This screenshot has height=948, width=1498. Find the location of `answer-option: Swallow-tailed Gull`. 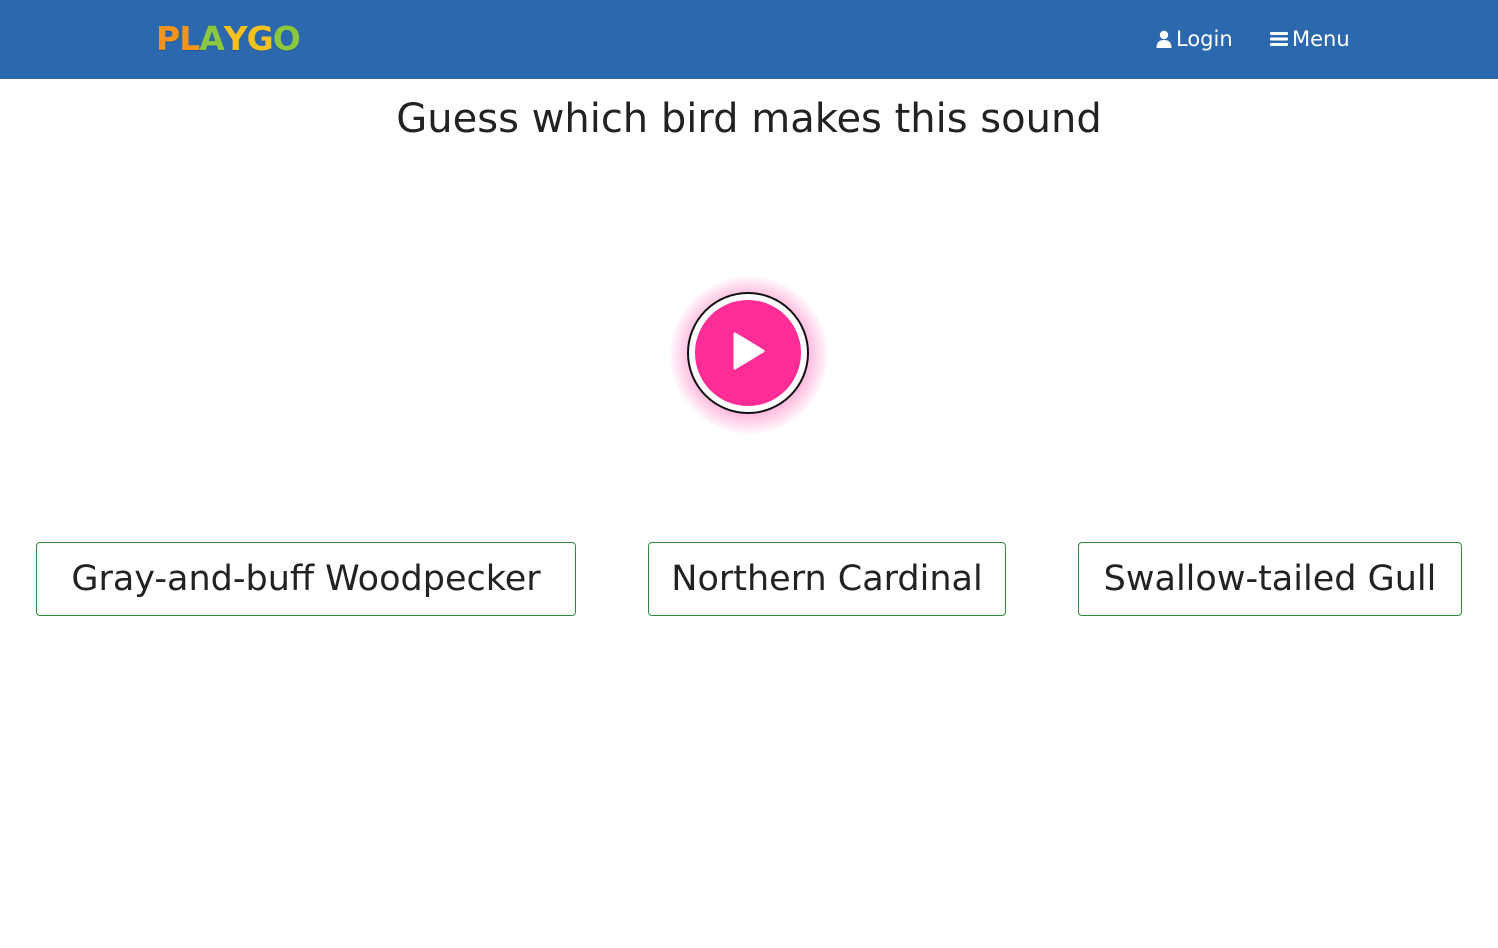

answer-option: Swallow-tailed Gull is located at coordinates (1270, 579).